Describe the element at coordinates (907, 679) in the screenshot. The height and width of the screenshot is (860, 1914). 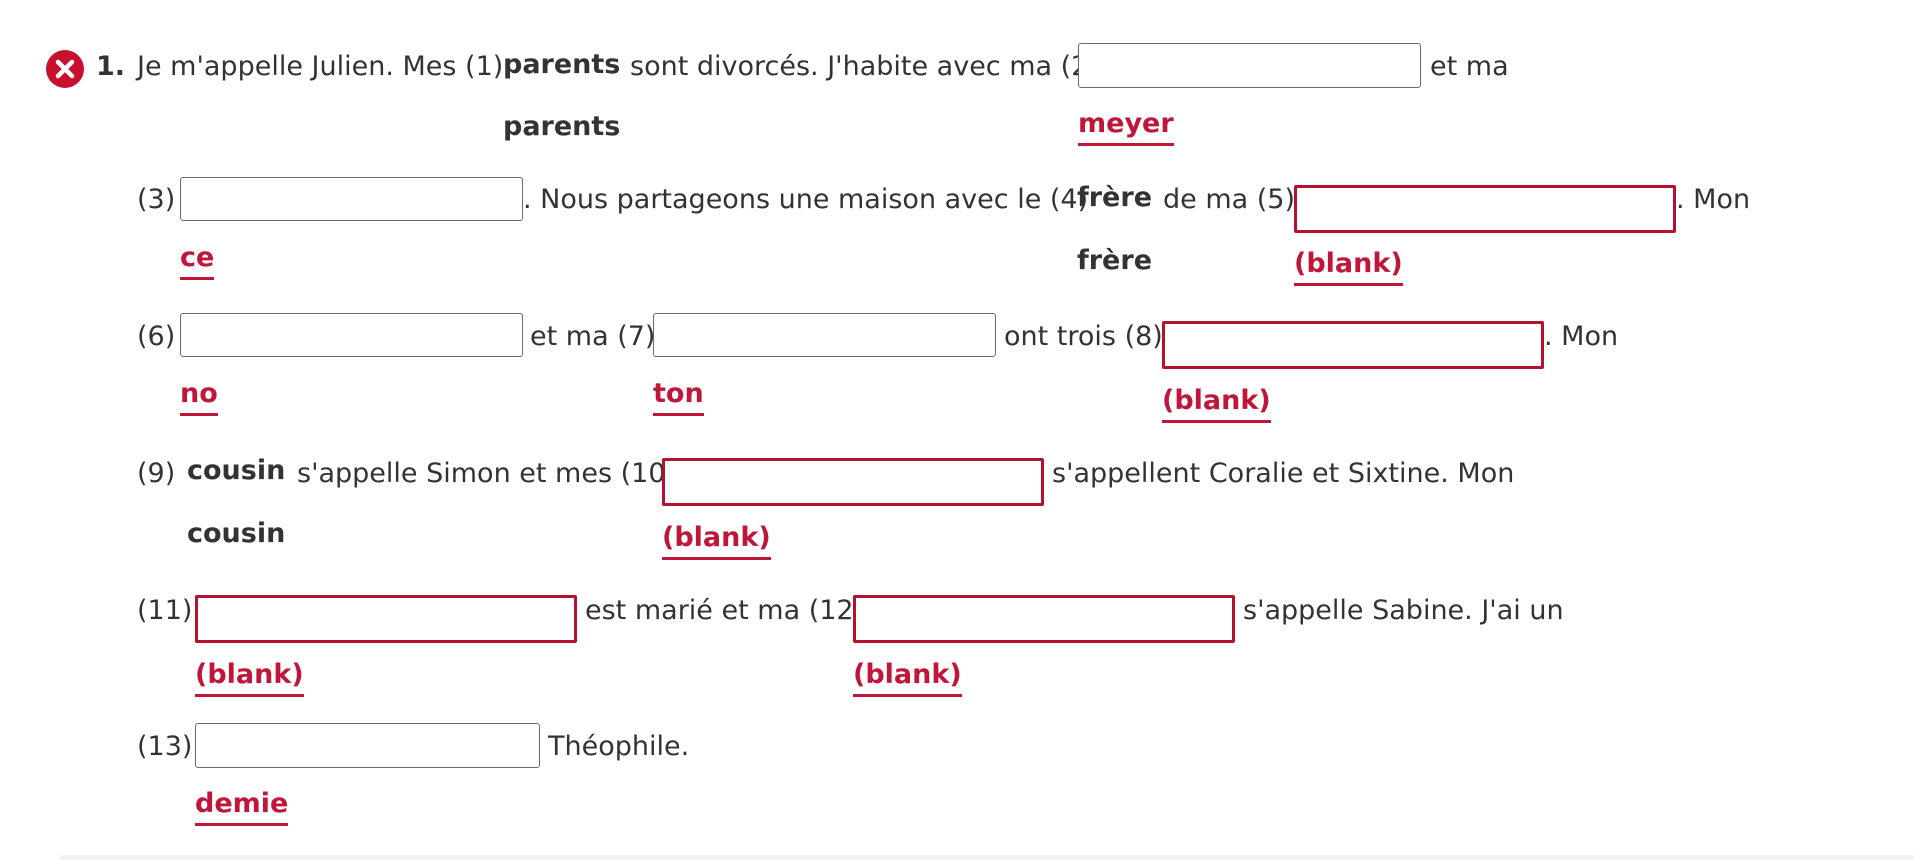
I see `response-12: (blank)` at that location.